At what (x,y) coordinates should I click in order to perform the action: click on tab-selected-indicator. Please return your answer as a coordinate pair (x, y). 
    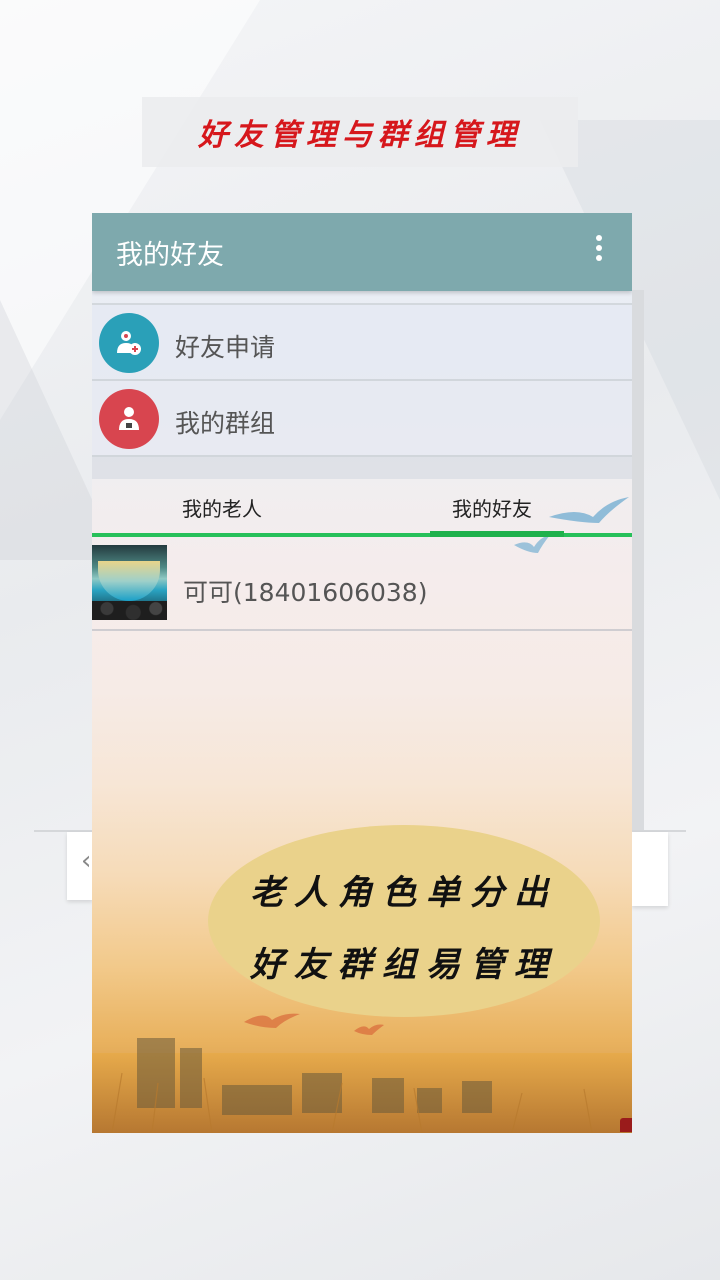
    Looking at the image, I should click on (497, 534).